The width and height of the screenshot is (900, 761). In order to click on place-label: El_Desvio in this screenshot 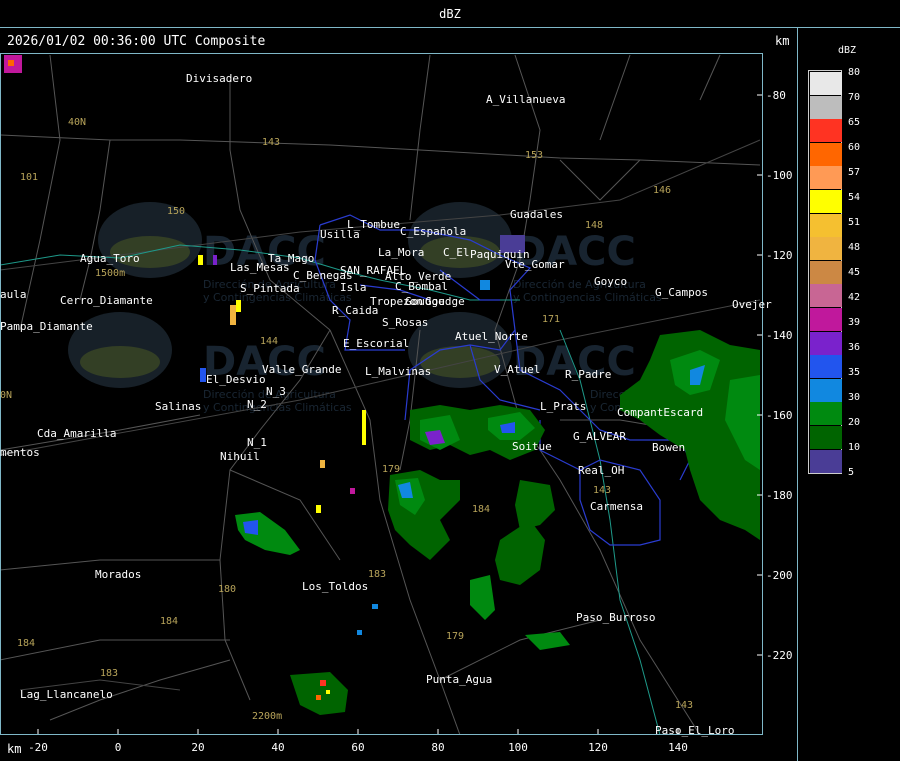, I will do `click(236, 379)`.